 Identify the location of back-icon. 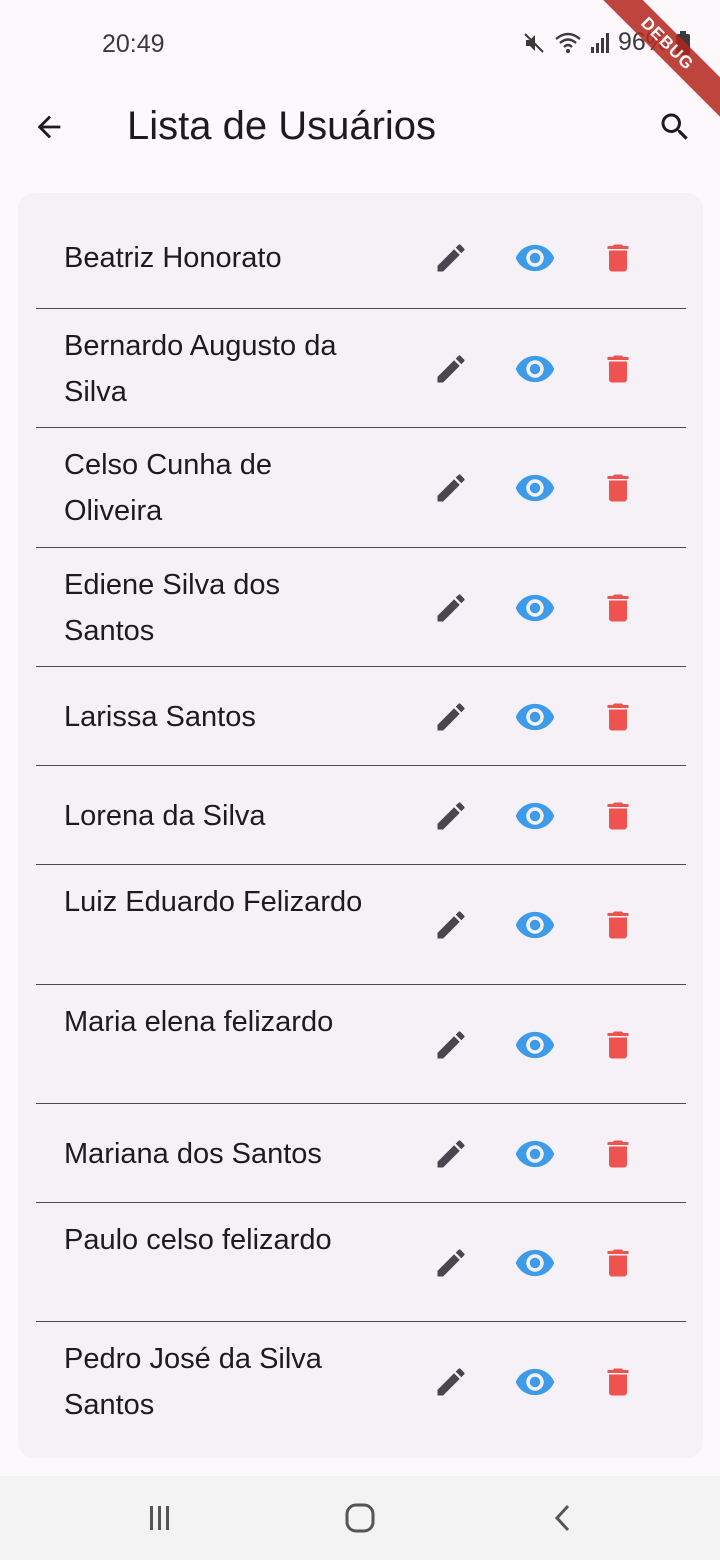
(562, 1518).